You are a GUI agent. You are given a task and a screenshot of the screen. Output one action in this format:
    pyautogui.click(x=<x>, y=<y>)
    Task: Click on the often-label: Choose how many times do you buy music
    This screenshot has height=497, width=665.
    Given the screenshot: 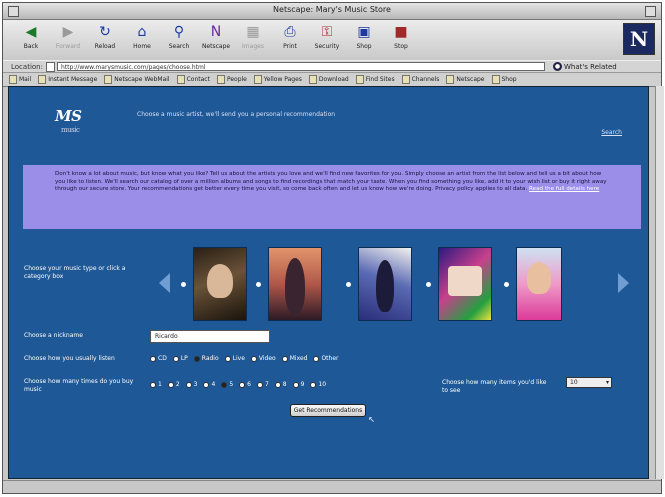 What is the action you would take?
    pyautogui.click(x=79, y=385)
    